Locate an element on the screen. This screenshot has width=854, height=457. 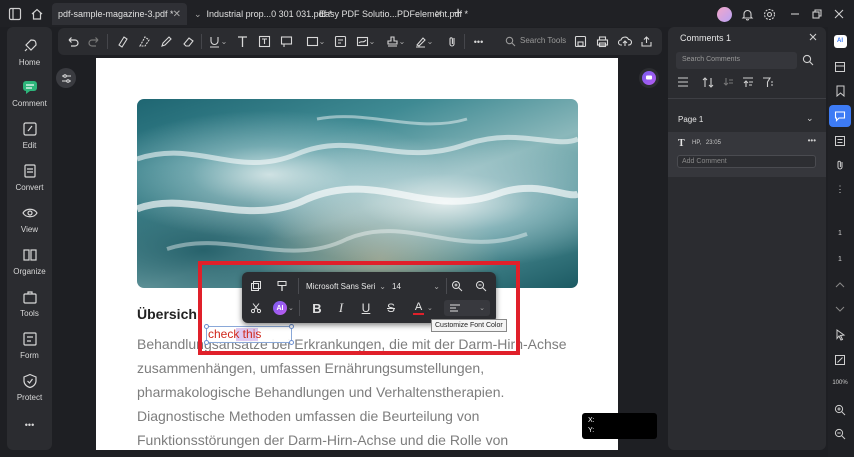
eraser-icon is located at coordinates (188, 41).